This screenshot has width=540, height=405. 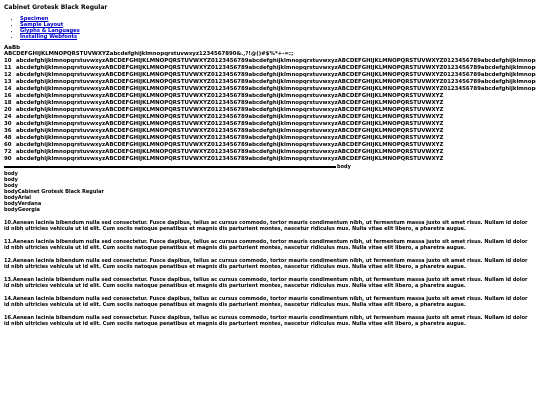 I want to click on size-label: 90, so click(x=8, y=159).